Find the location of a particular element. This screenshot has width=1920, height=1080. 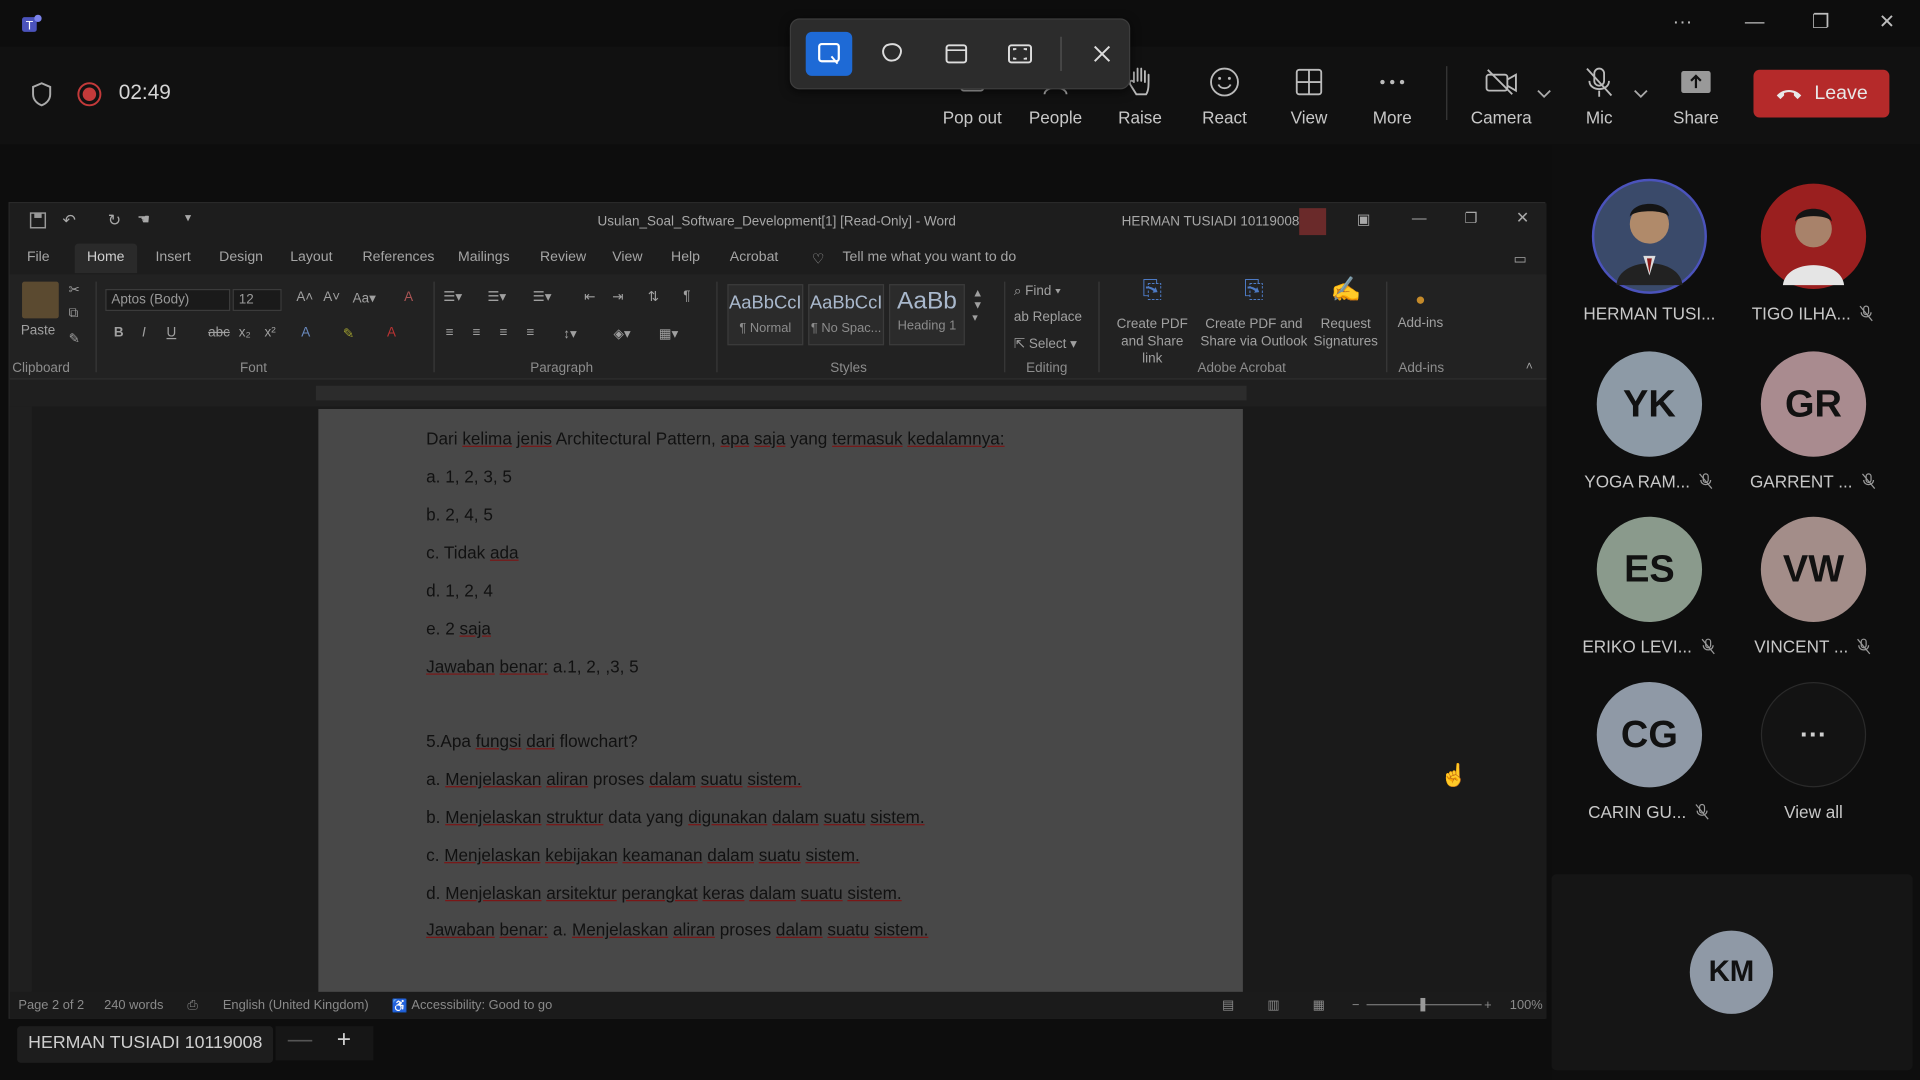

paste-icon is located at coordinates (40, 300).